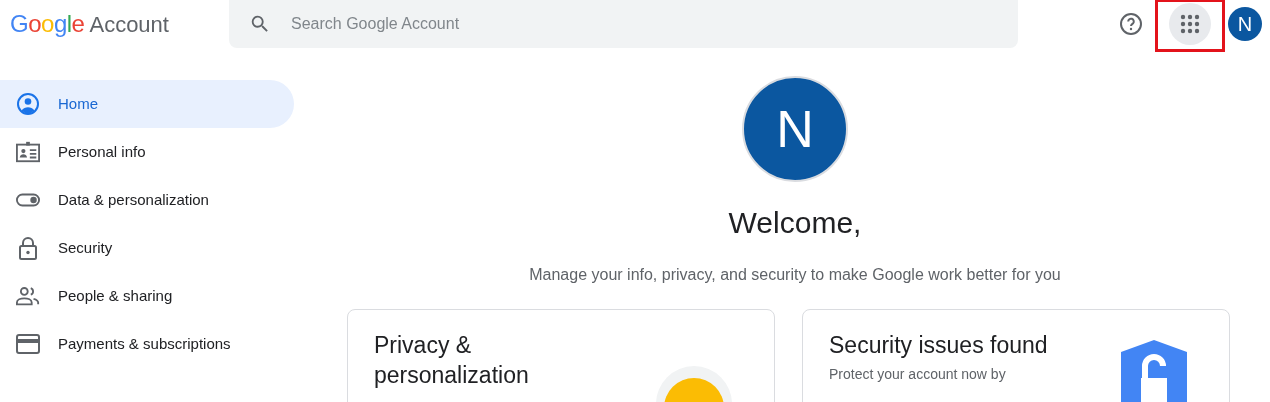  I want to click on sidebar-item: Home, so click(147, 104).